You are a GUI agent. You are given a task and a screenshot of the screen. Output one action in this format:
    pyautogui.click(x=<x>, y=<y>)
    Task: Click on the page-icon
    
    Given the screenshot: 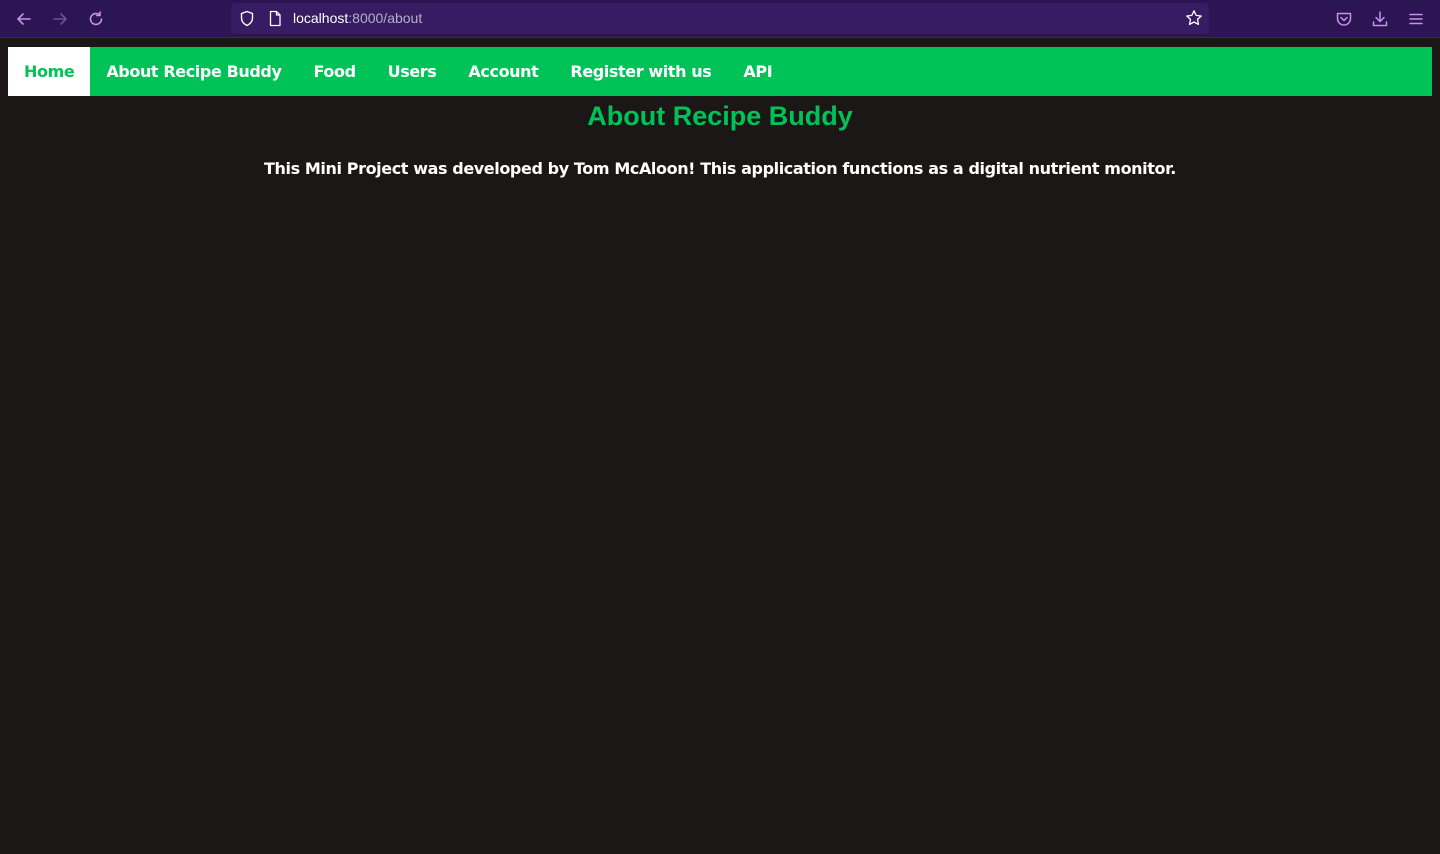 What is the action you would take?
    pyautogui.click(x=275, y=20)
    